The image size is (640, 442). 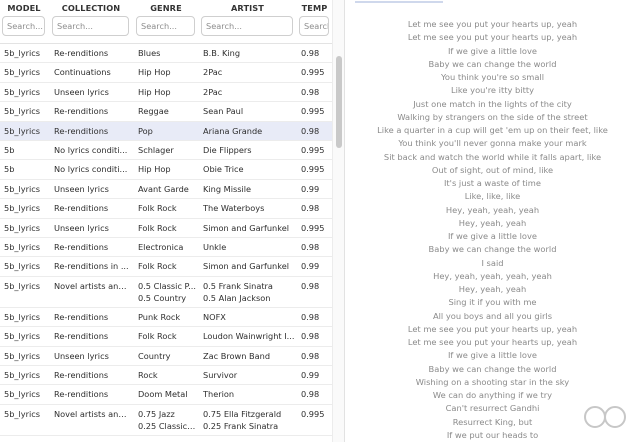 I want to click on lyric-line: Hey, yeah, yeah, yeah, so click(x=492, y=209).